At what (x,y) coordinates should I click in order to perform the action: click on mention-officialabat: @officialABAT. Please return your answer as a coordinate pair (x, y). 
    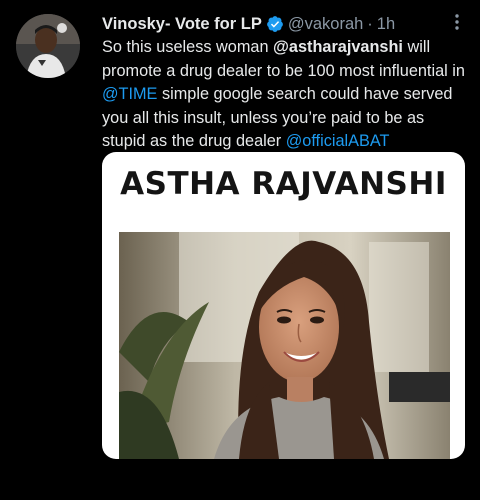
    Looking at the image, I should click on (338, 141).